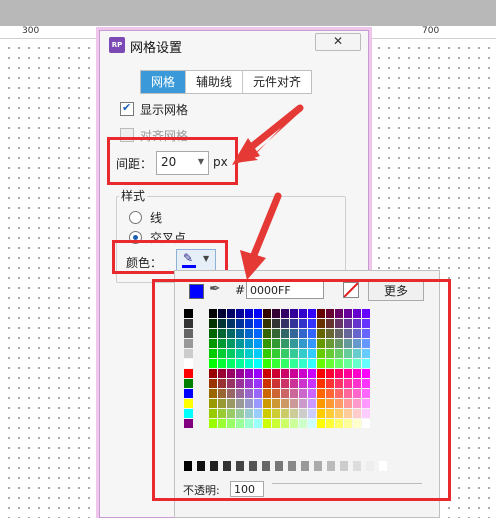 Image resolution: width=496 pixels, height=518 pixels. Describe the element at coordinates (338, 42) in the screenshot. I see `close-button: ✕` at that location.